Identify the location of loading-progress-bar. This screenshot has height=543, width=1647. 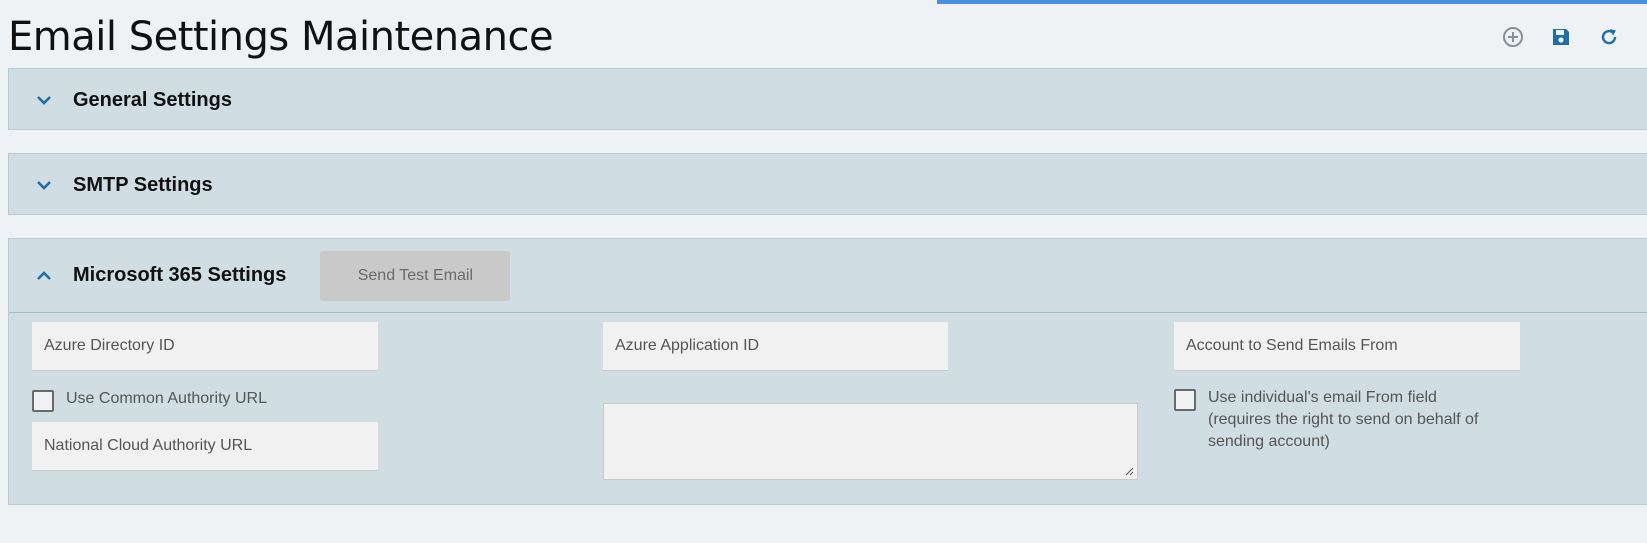
(1292, 2).